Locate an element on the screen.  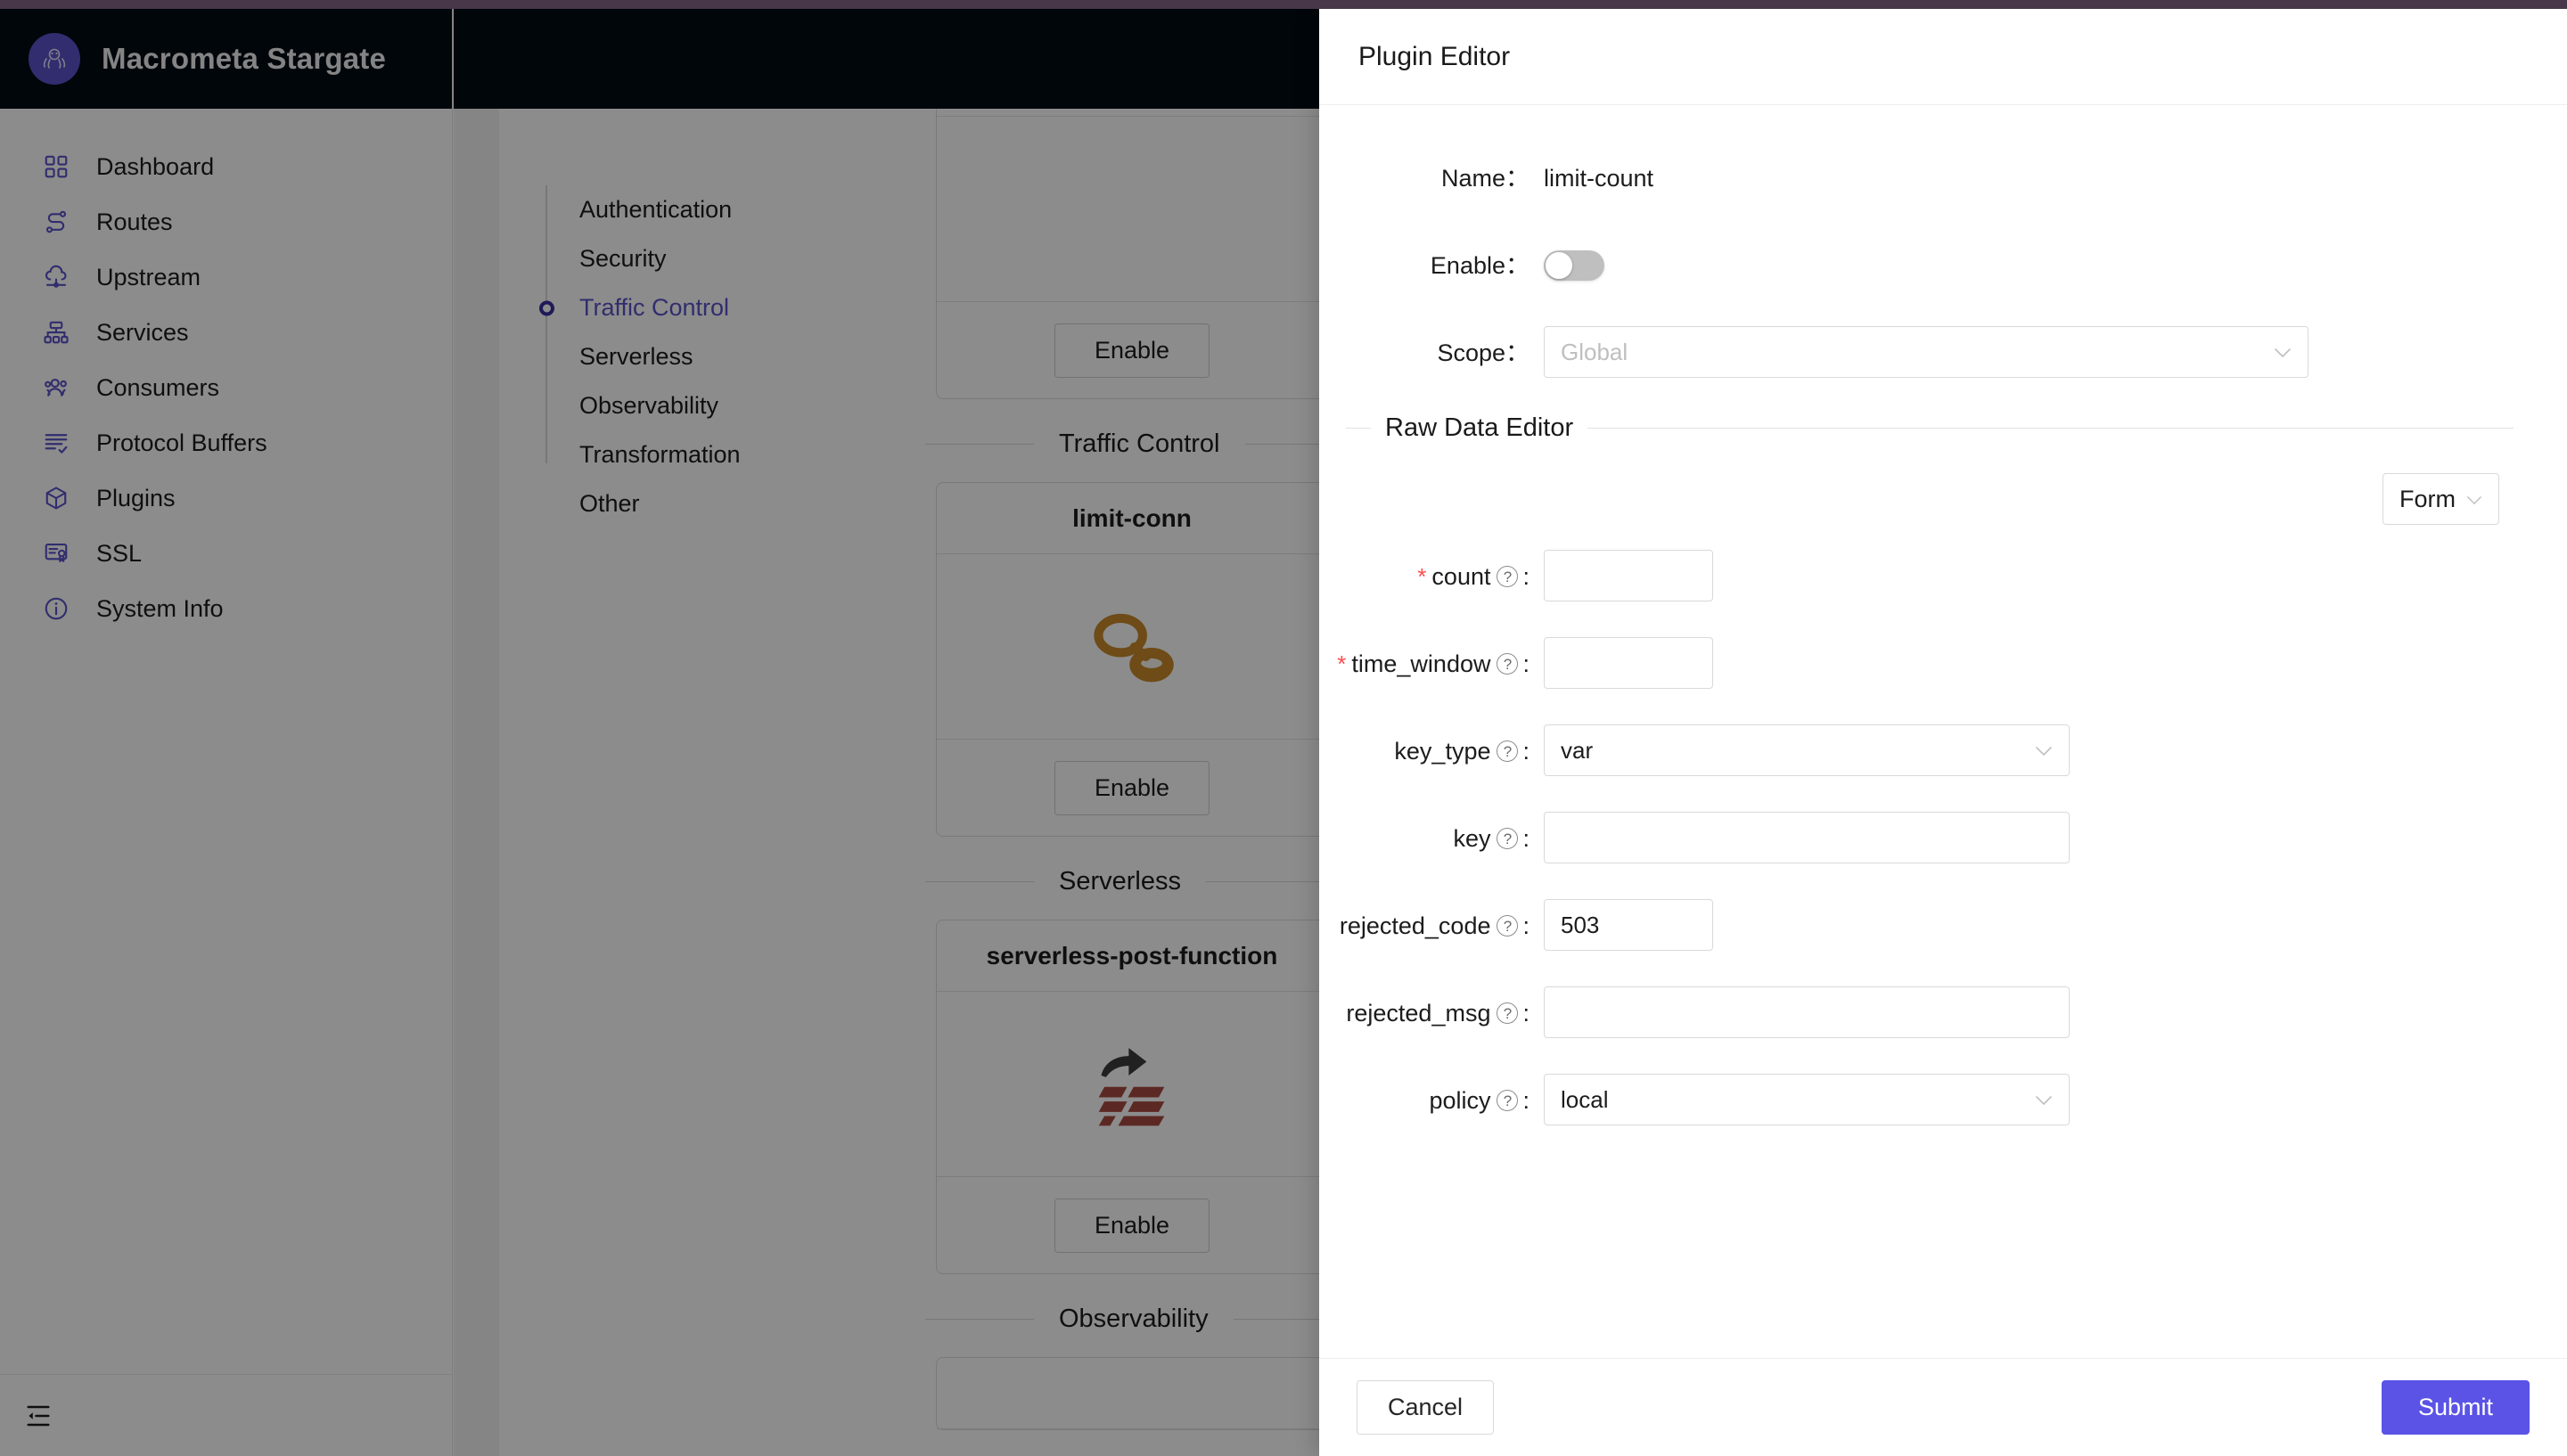
policy-label: policy ? : is located at coordinates (1441, 1101).